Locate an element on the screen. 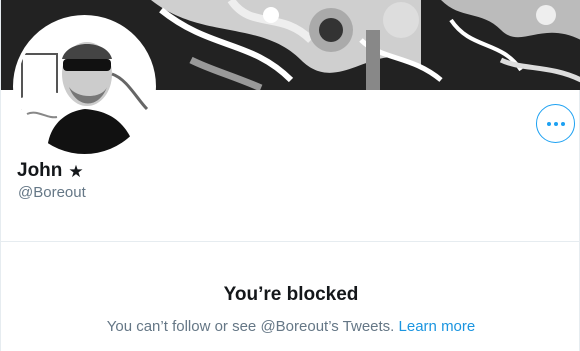 The height and width of the screenshot is (351, 580). section-divider is located at coordinates (290, 241).